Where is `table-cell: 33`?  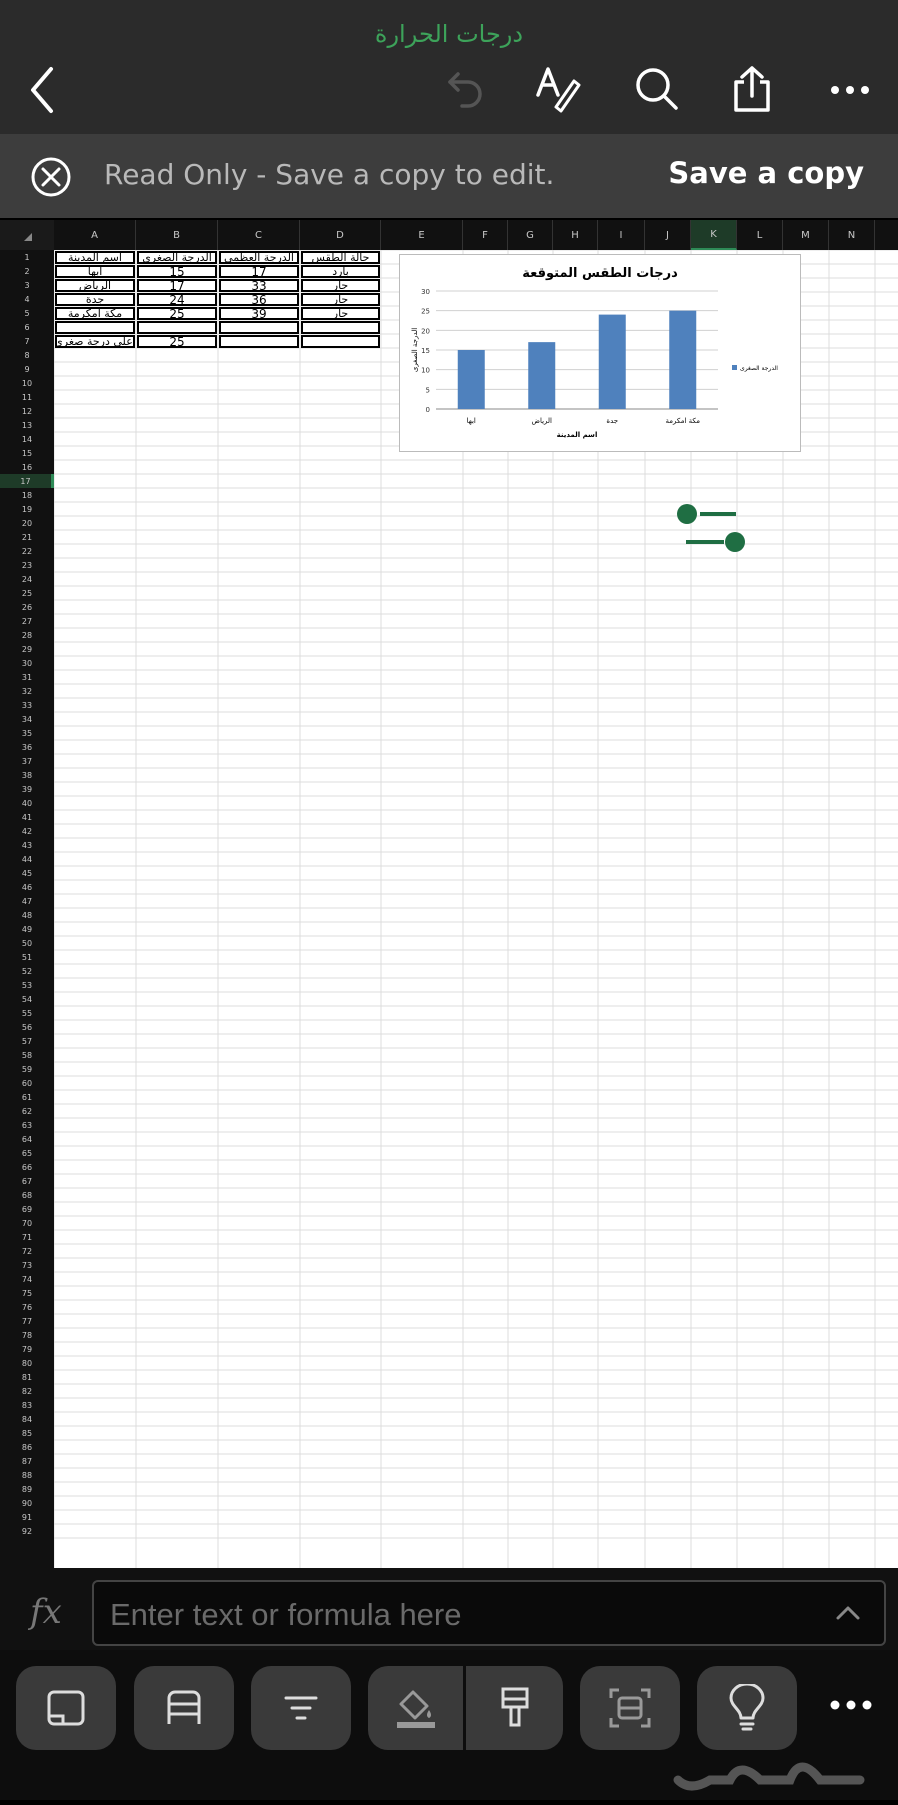 table-cell: 33 is located at coordinates (259, 285).